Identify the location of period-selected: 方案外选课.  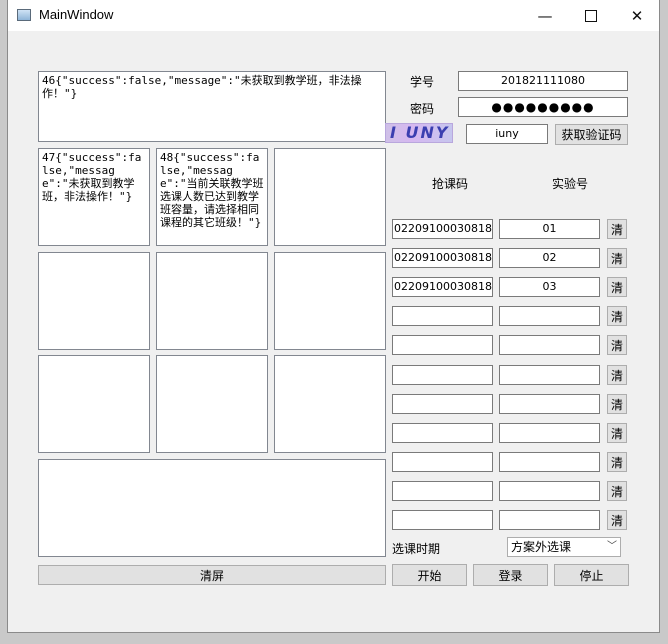
(541, 547).